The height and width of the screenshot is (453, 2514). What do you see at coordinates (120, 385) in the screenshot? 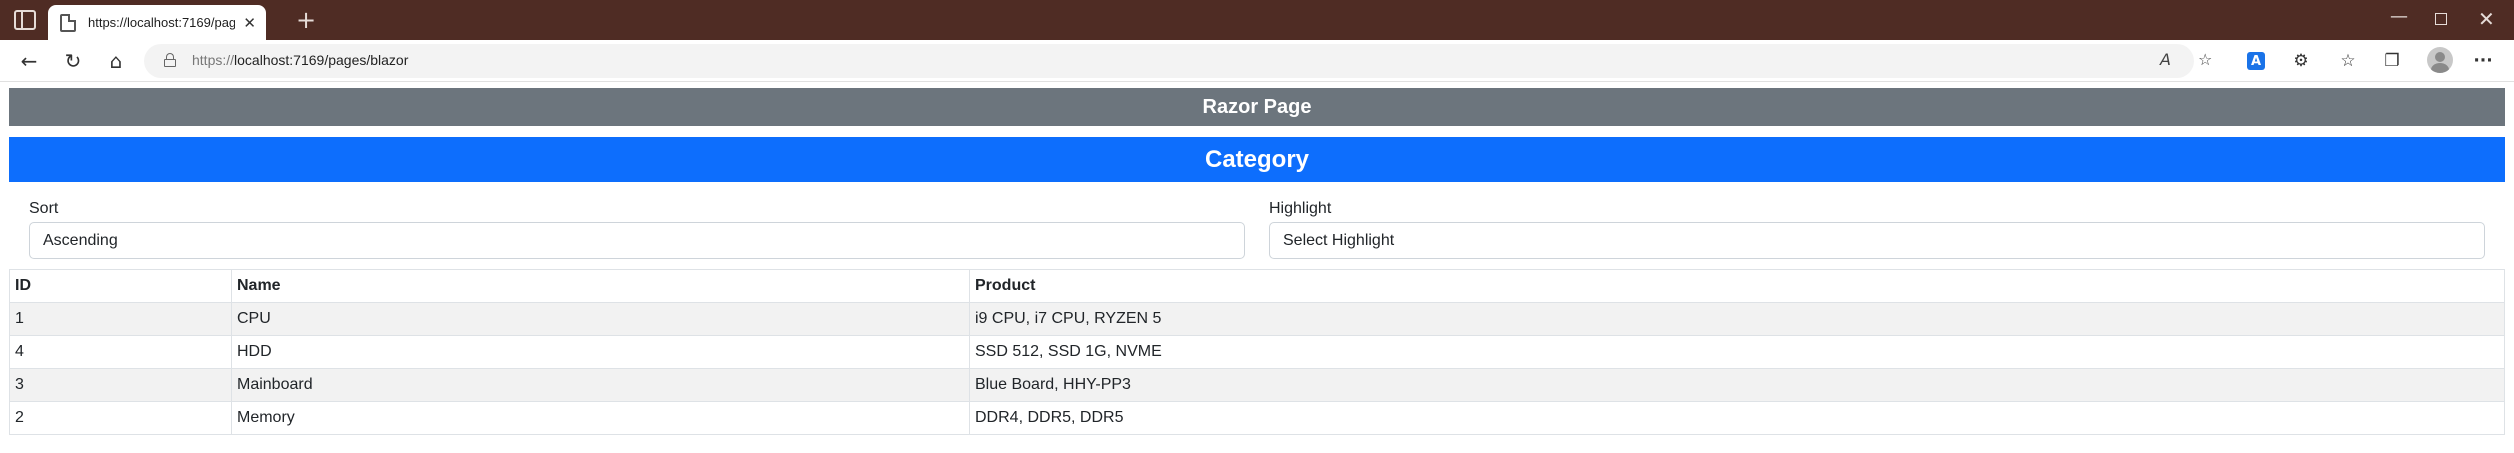
I see `cell-id: 3` at bounding box center [120, 385].